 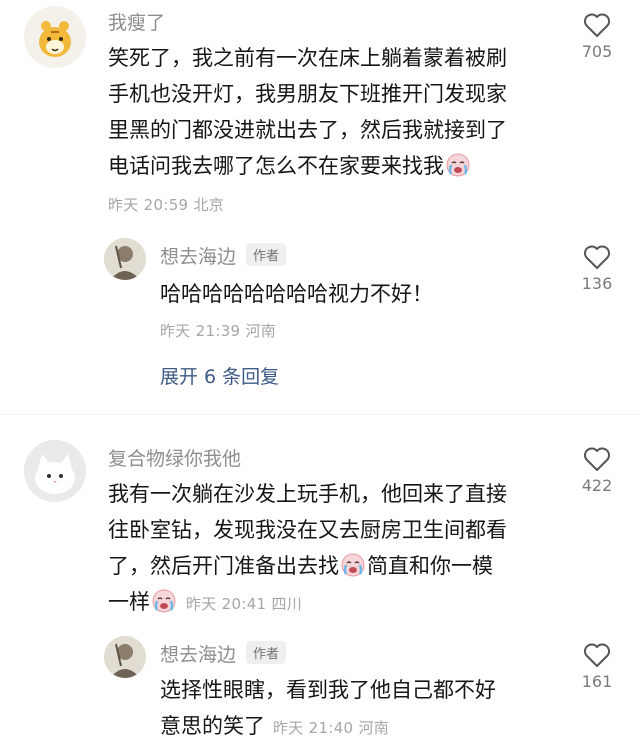 What do you see at coordinates (320, 414) in the screenshot?
I see `divider` at bounding box center [320, 414].